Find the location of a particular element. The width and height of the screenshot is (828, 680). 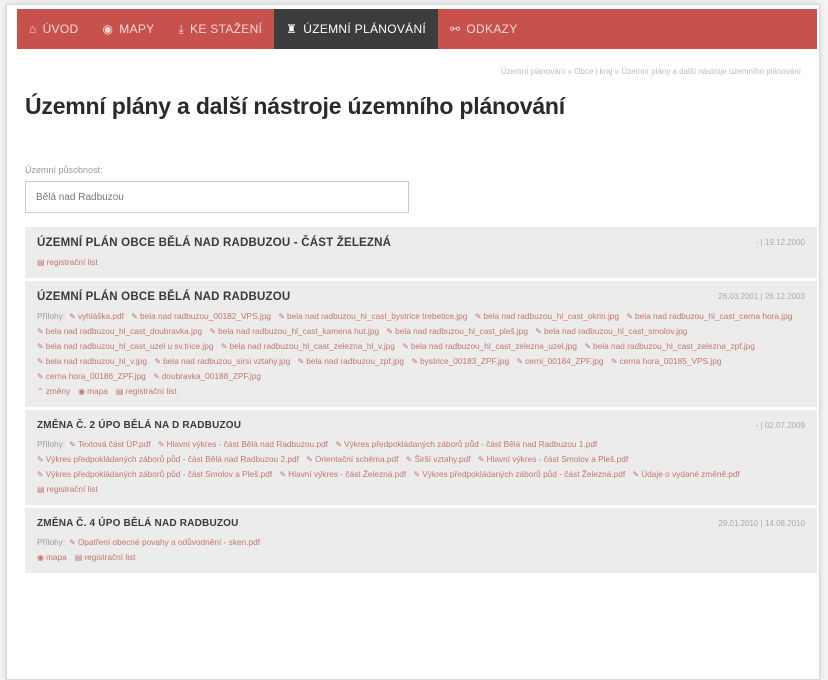

attachment-link: ✎ bela nad radbuzou_hl_cast_okrin.jpg is located at coordinates (547, 316).